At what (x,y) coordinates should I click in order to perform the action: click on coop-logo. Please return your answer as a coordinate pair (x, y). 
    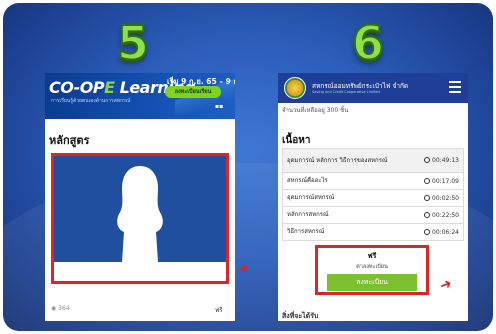
    Looking at the image, I should click on (295, 88).